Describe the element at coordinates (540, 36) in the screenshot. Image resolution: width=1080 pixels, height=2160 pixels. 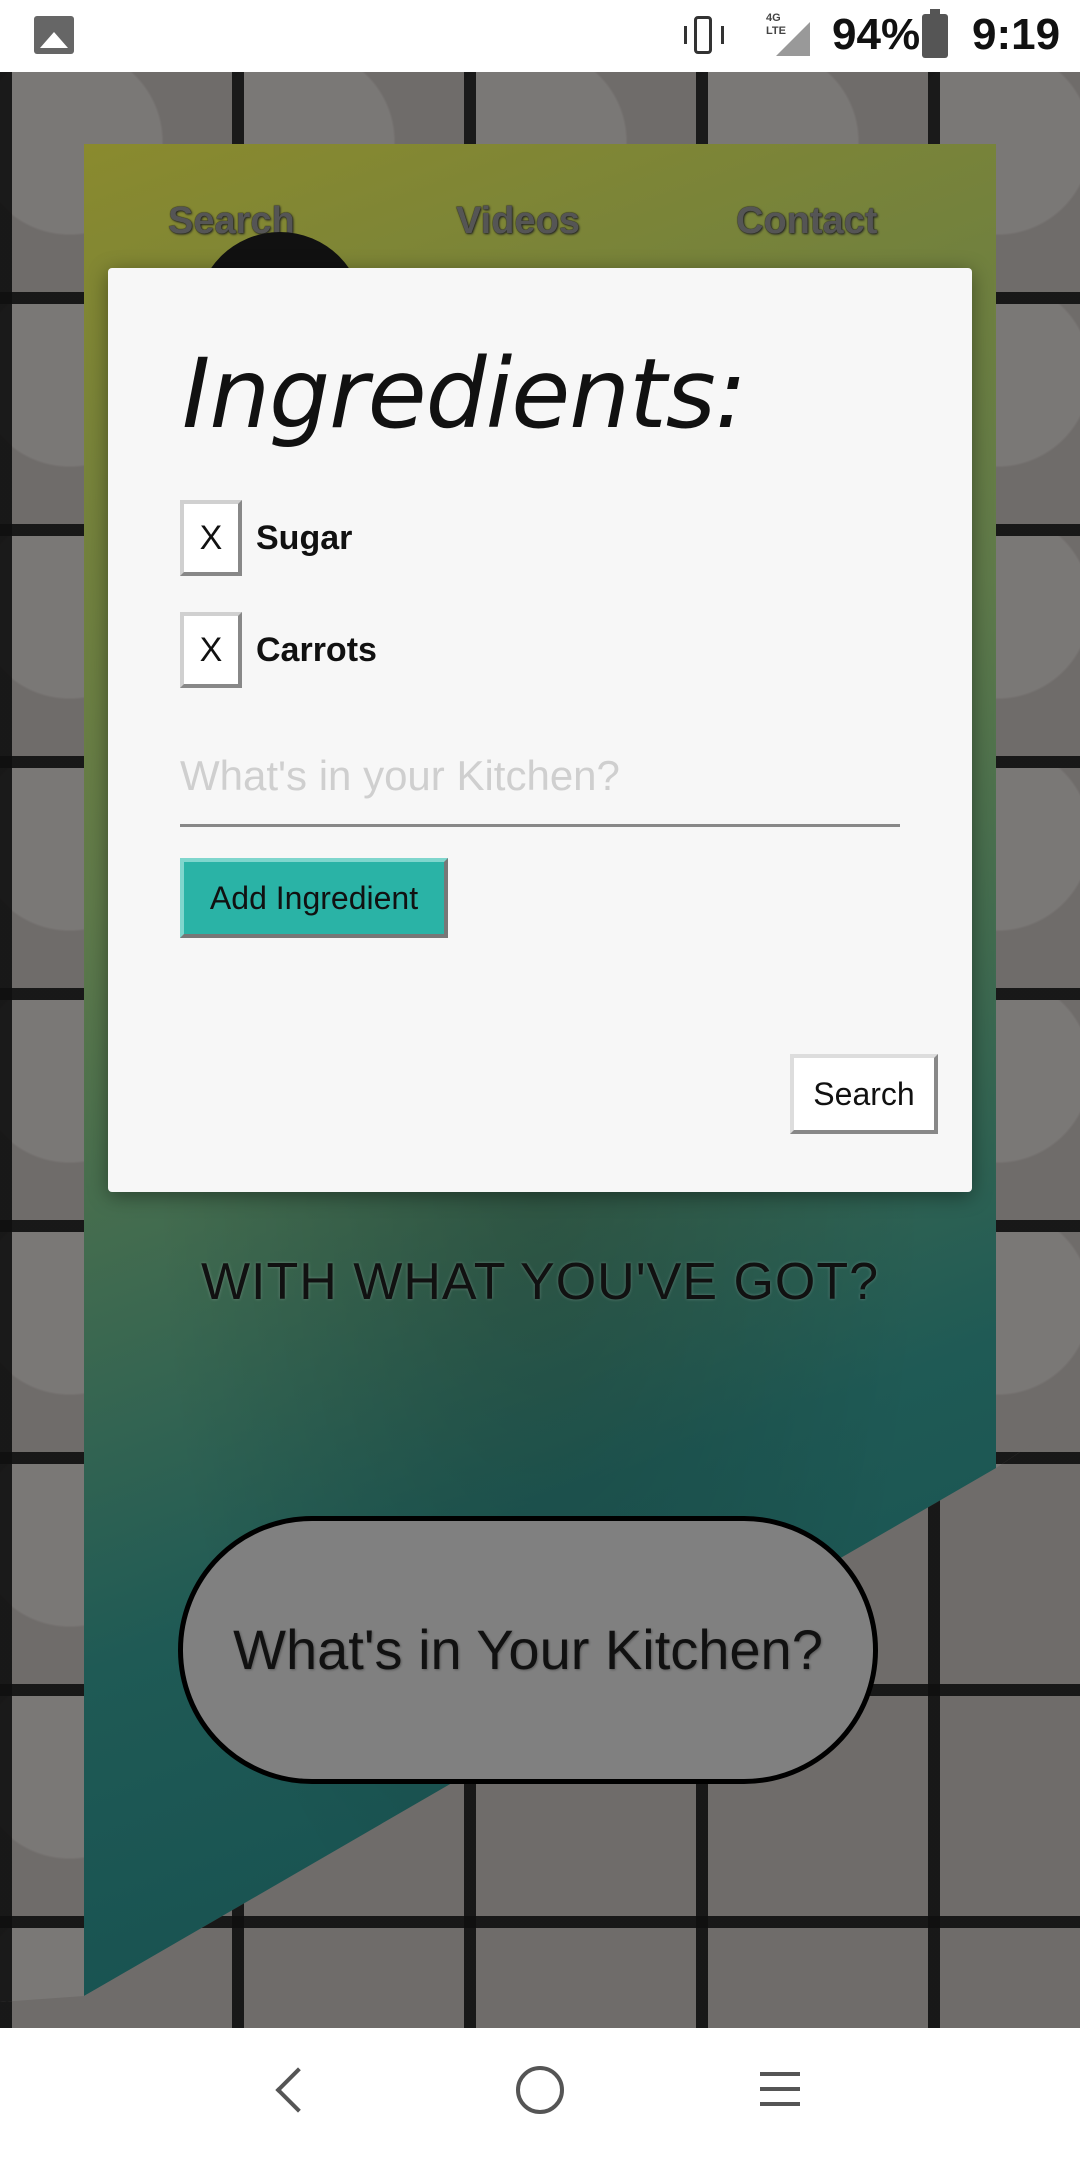
I see `status-bar: 4G LTE 94% 9:19` at that location.